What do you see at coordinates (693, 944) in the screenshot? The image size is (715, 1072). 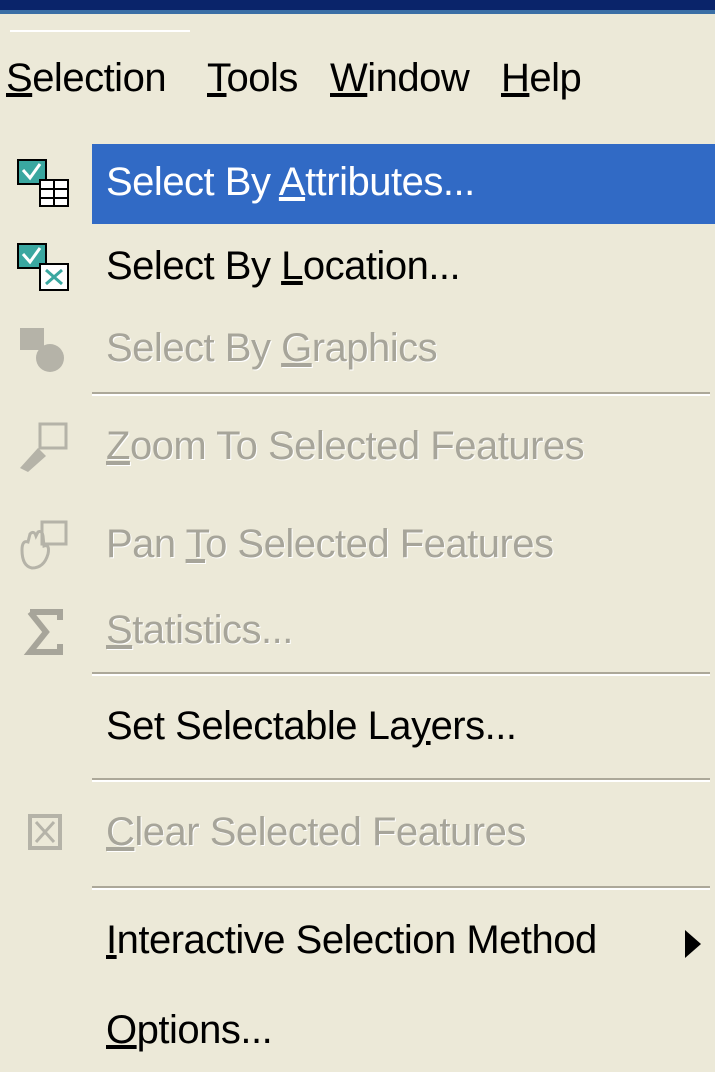 I see `submenu-arrow-icon` at bounding box center [693, 944].